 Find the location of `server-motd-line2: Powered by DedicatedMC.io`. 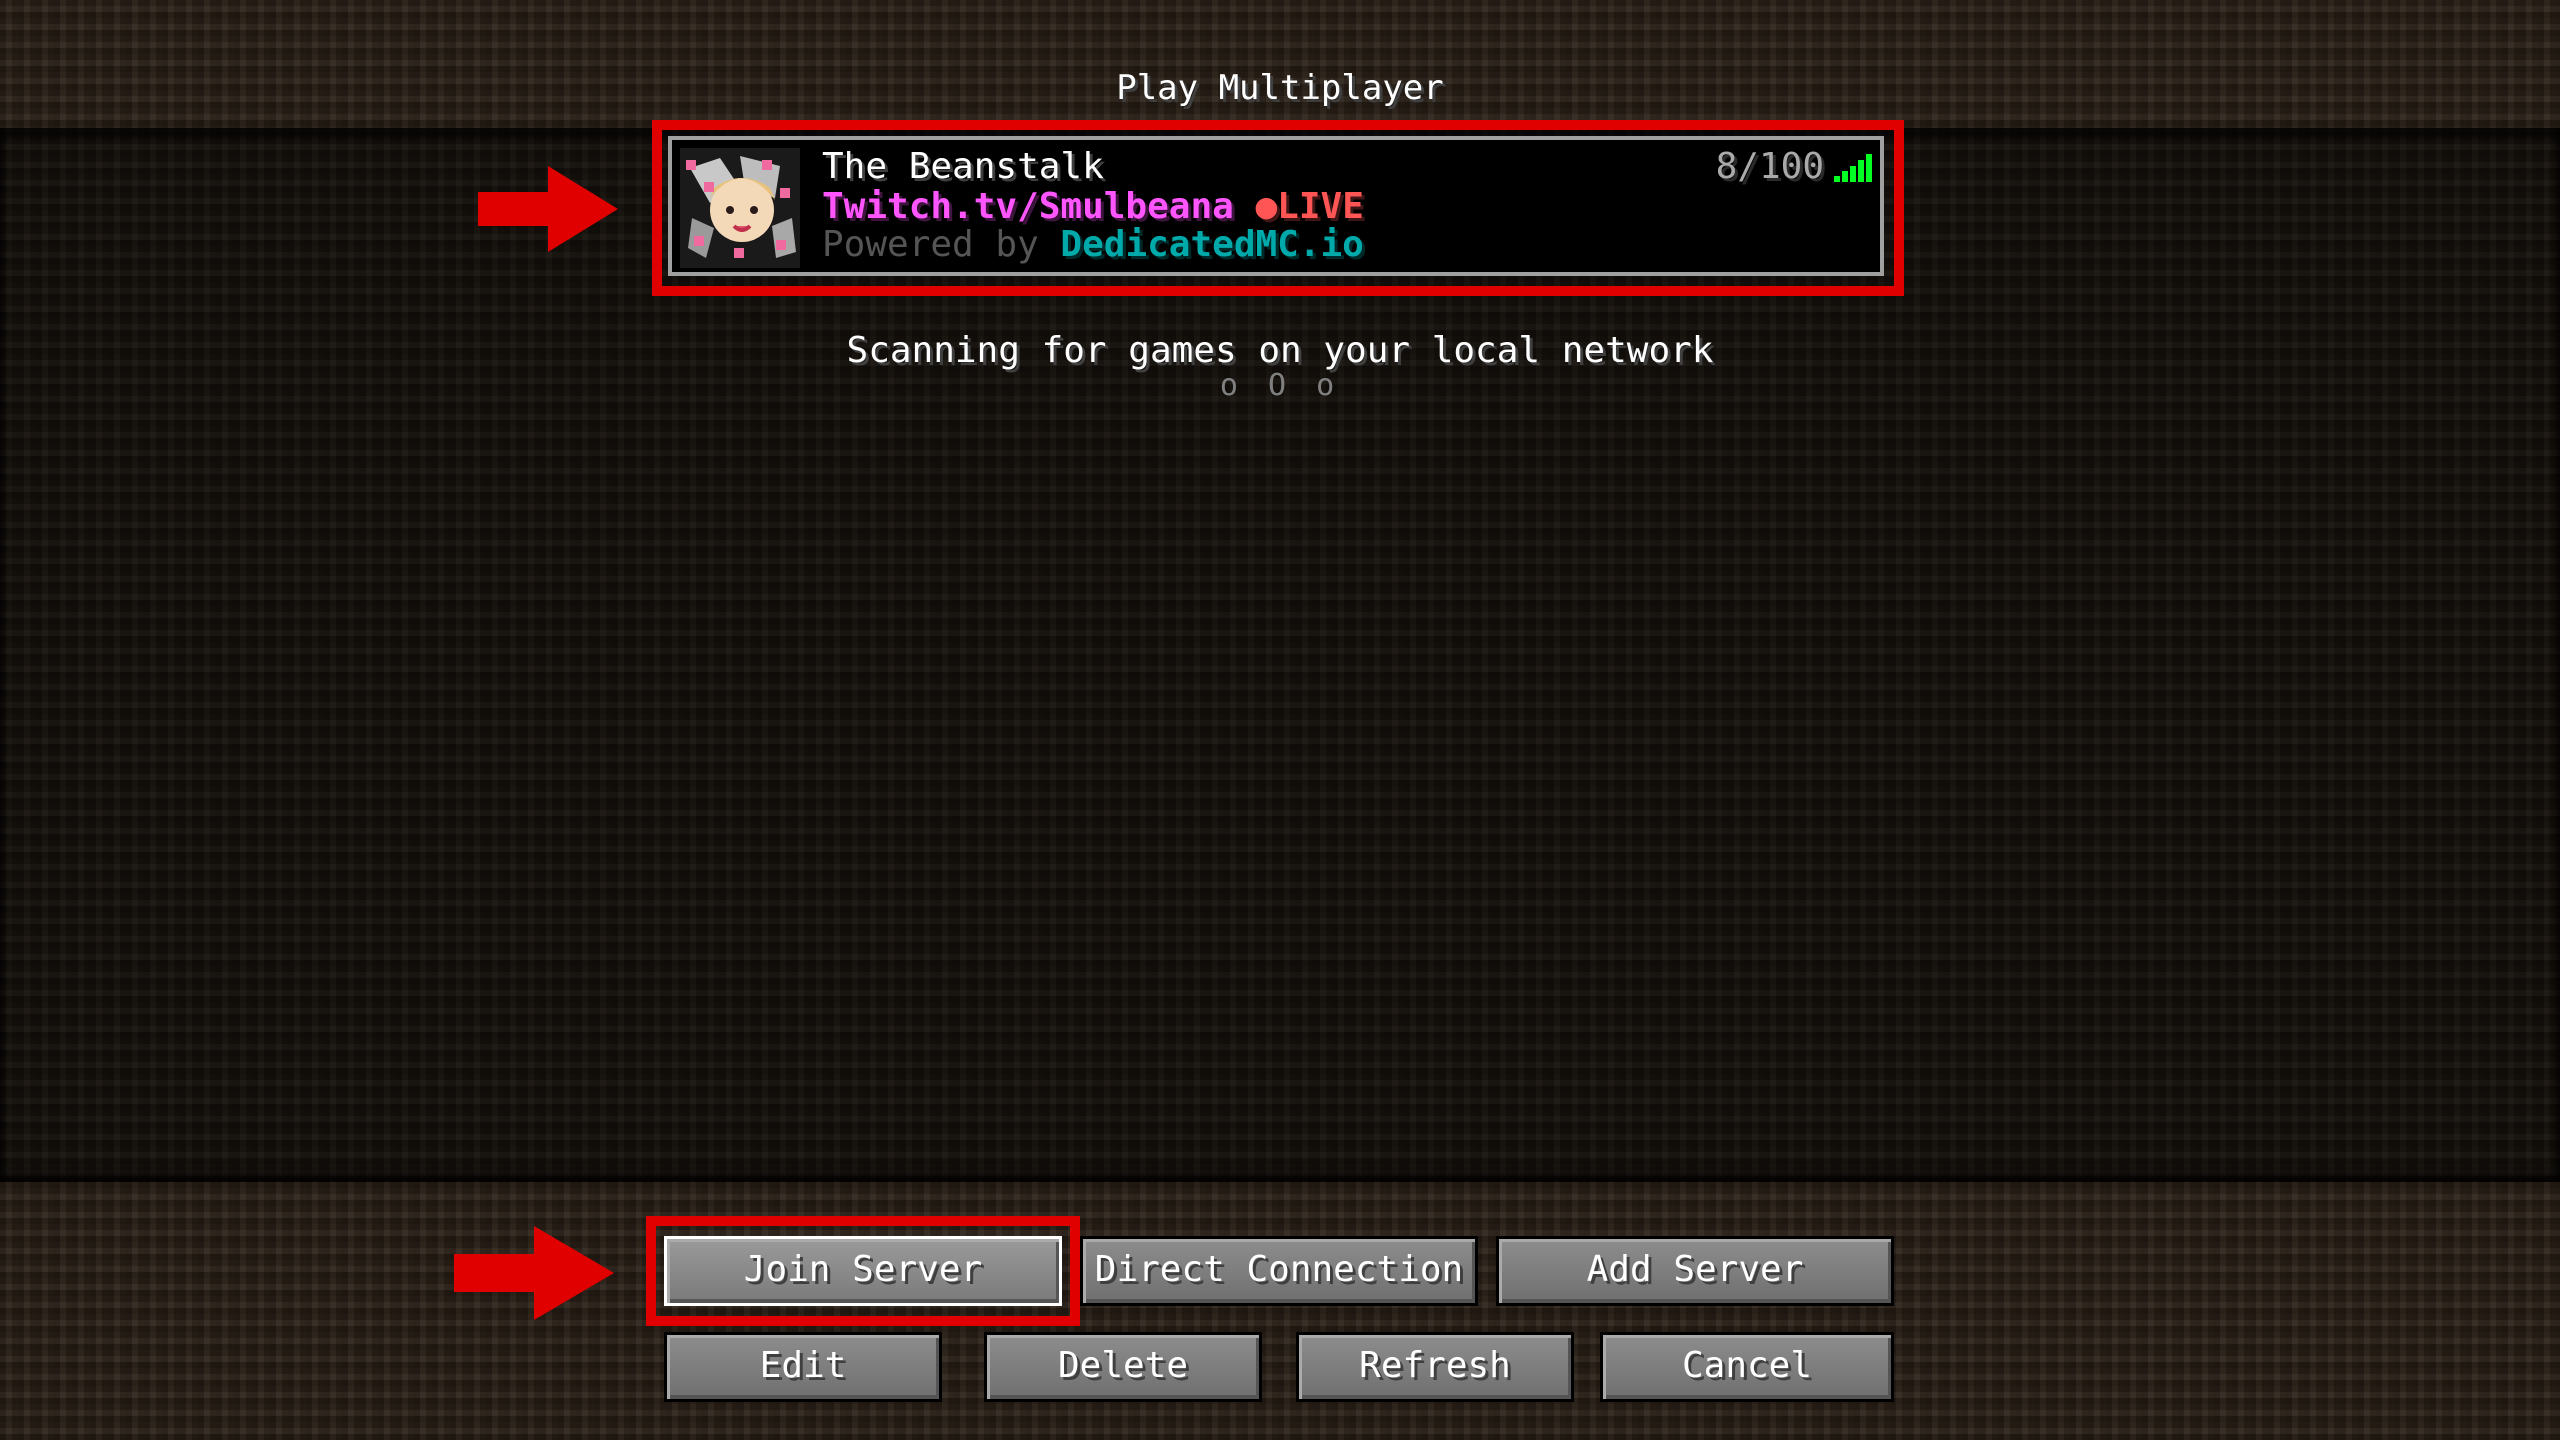

server-motd-line2: Powered by DedicatedMC.io is located at coordinates (1093, 244).